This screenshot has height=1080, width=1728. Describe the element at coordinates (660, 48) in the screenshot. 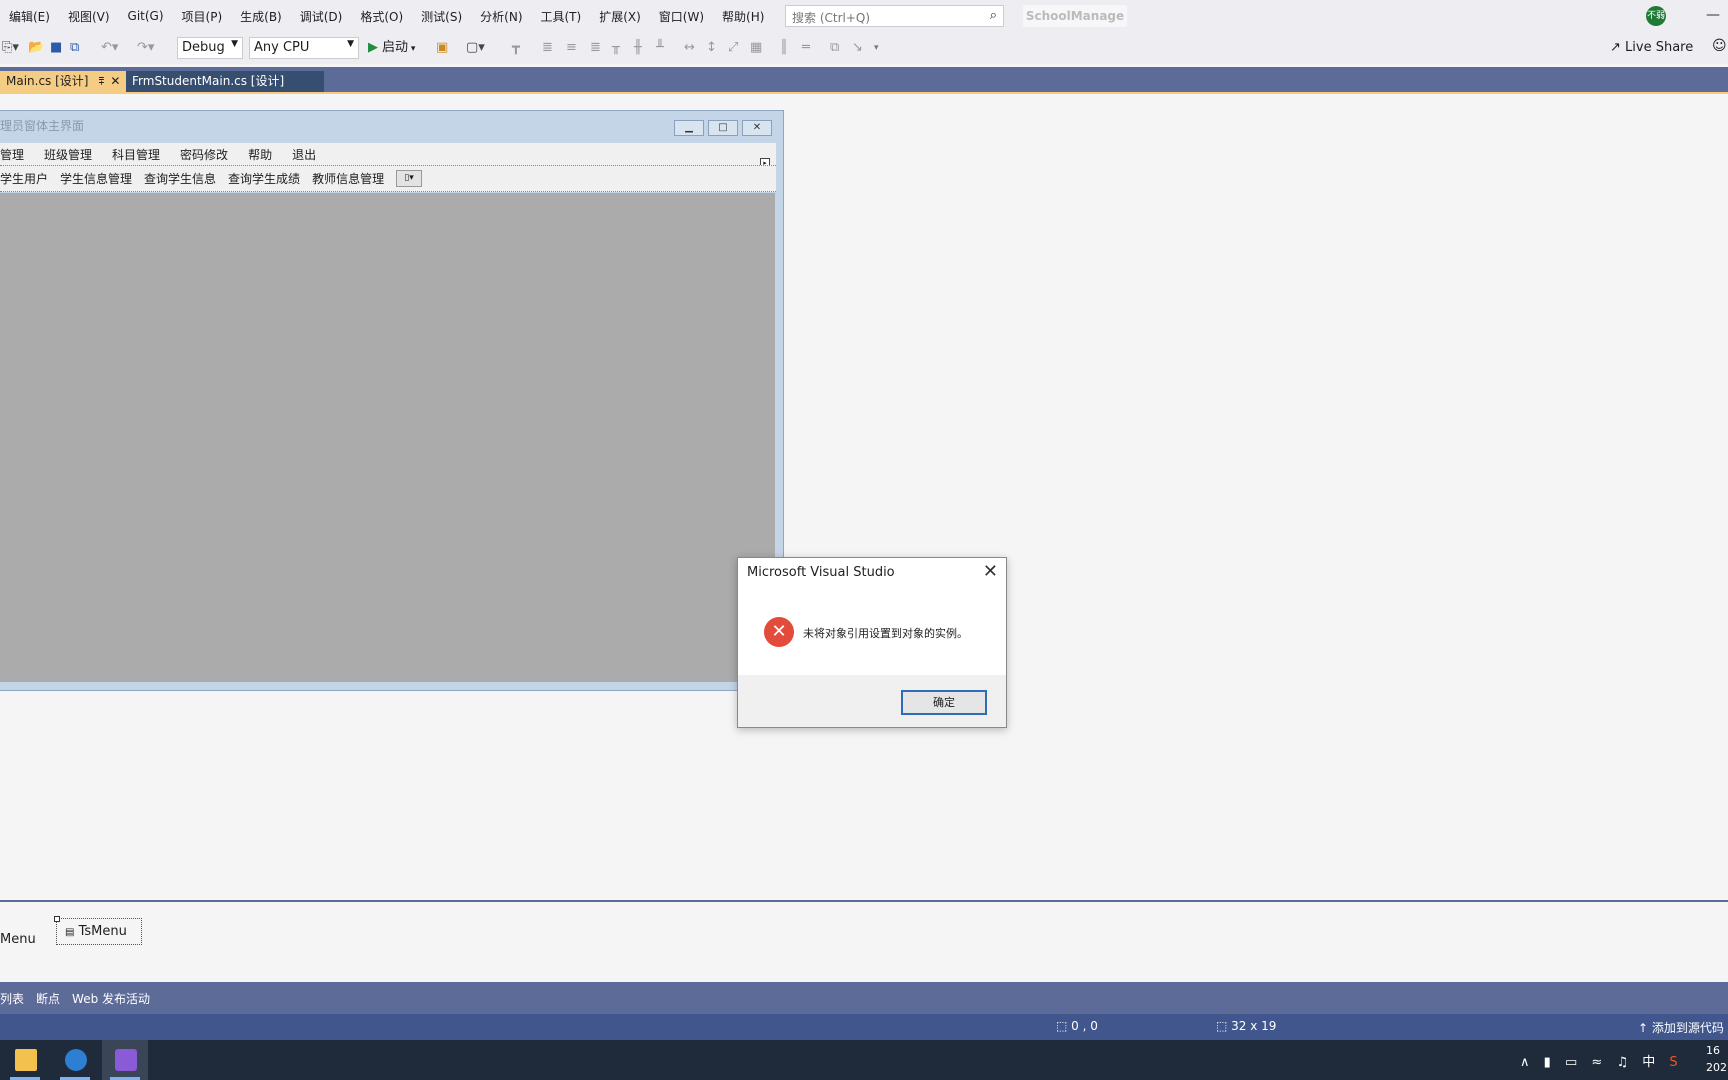

I see `align-bottom-icon: ╨` at that location.